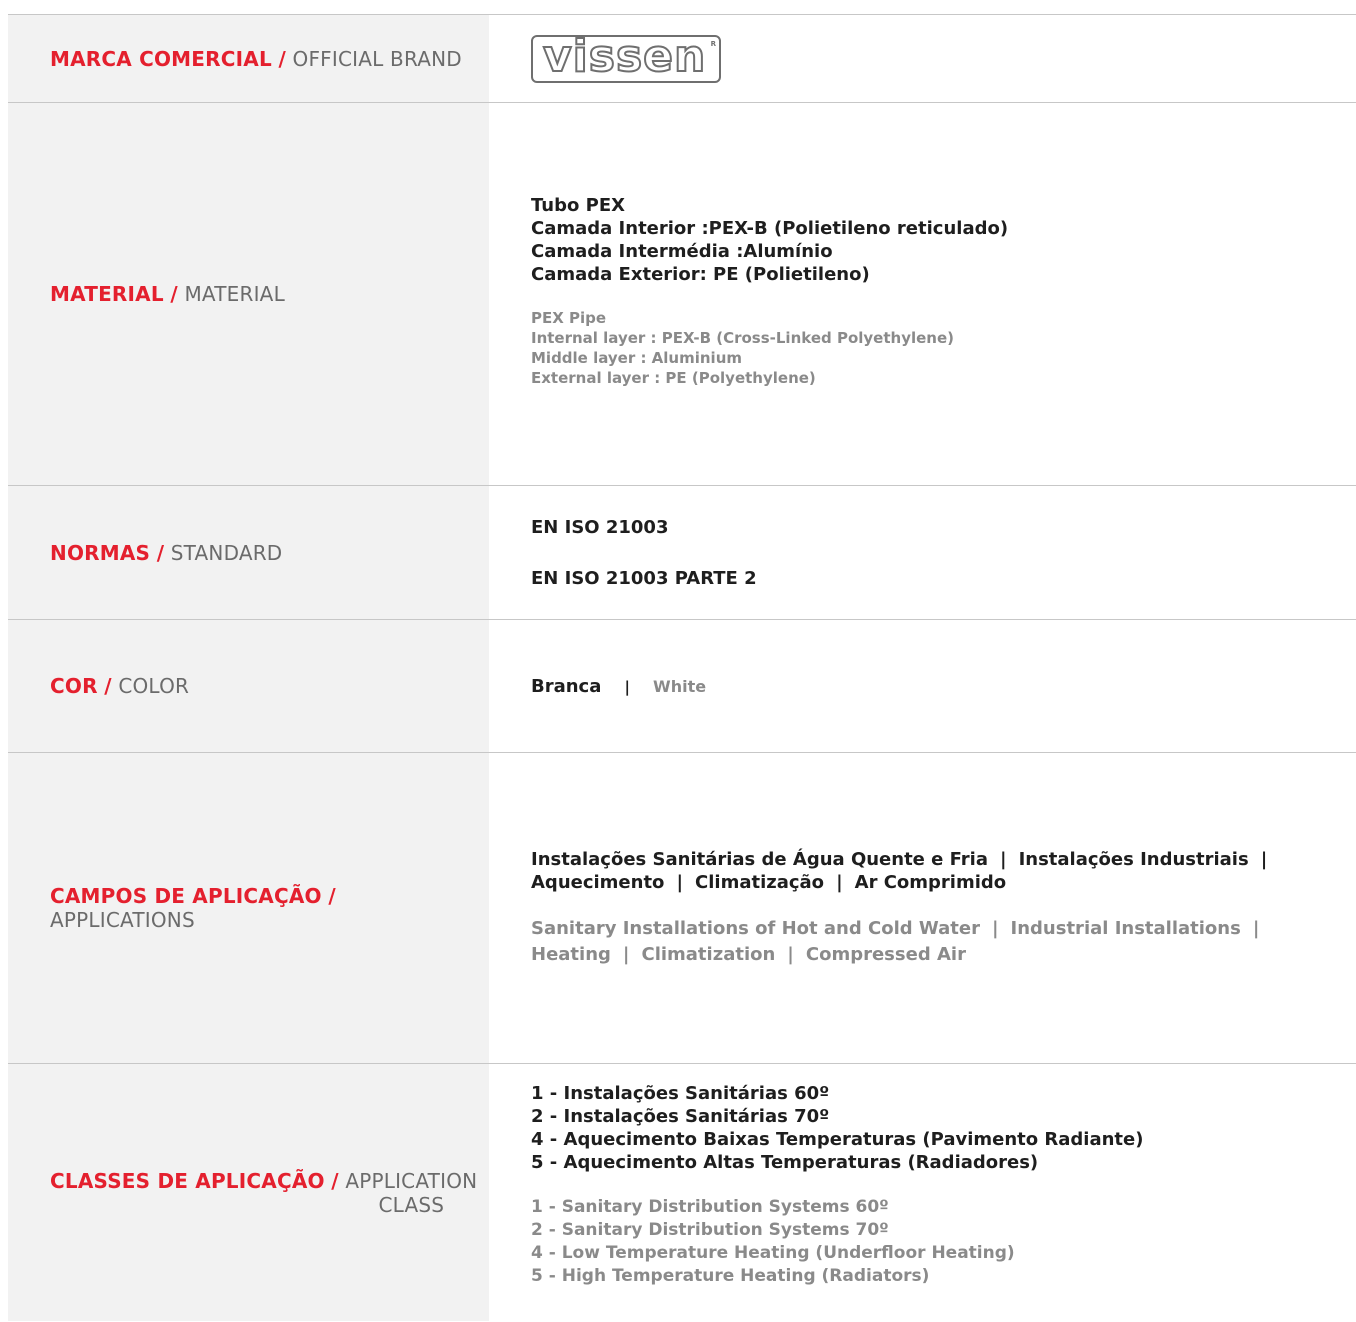 This screenshot has height=1322, width=1356. I want to click on applications-en-line: Heating | Climatization | Compressed Air, so click(923, 955).